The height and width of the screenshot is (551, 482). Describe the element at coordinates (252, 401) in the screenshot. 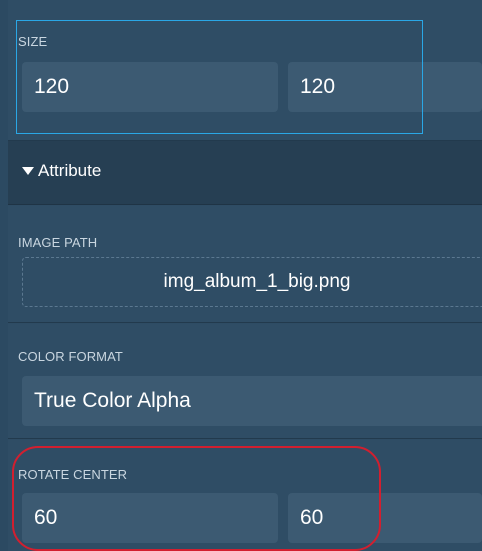

I see `color-format-select: True Color Alpha` at that location.